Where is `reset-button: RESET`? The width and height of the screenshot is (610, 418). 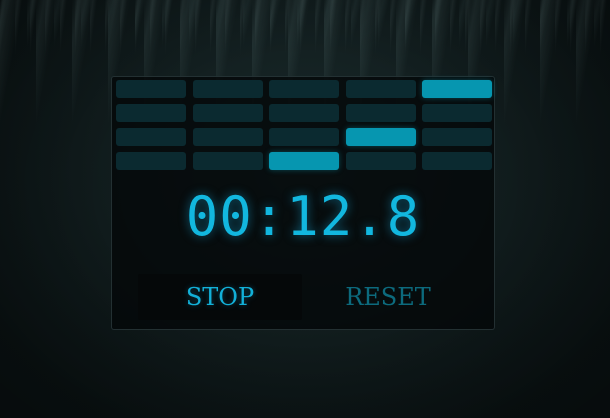
reset-button: RESET is located at coordinates (388, 297).